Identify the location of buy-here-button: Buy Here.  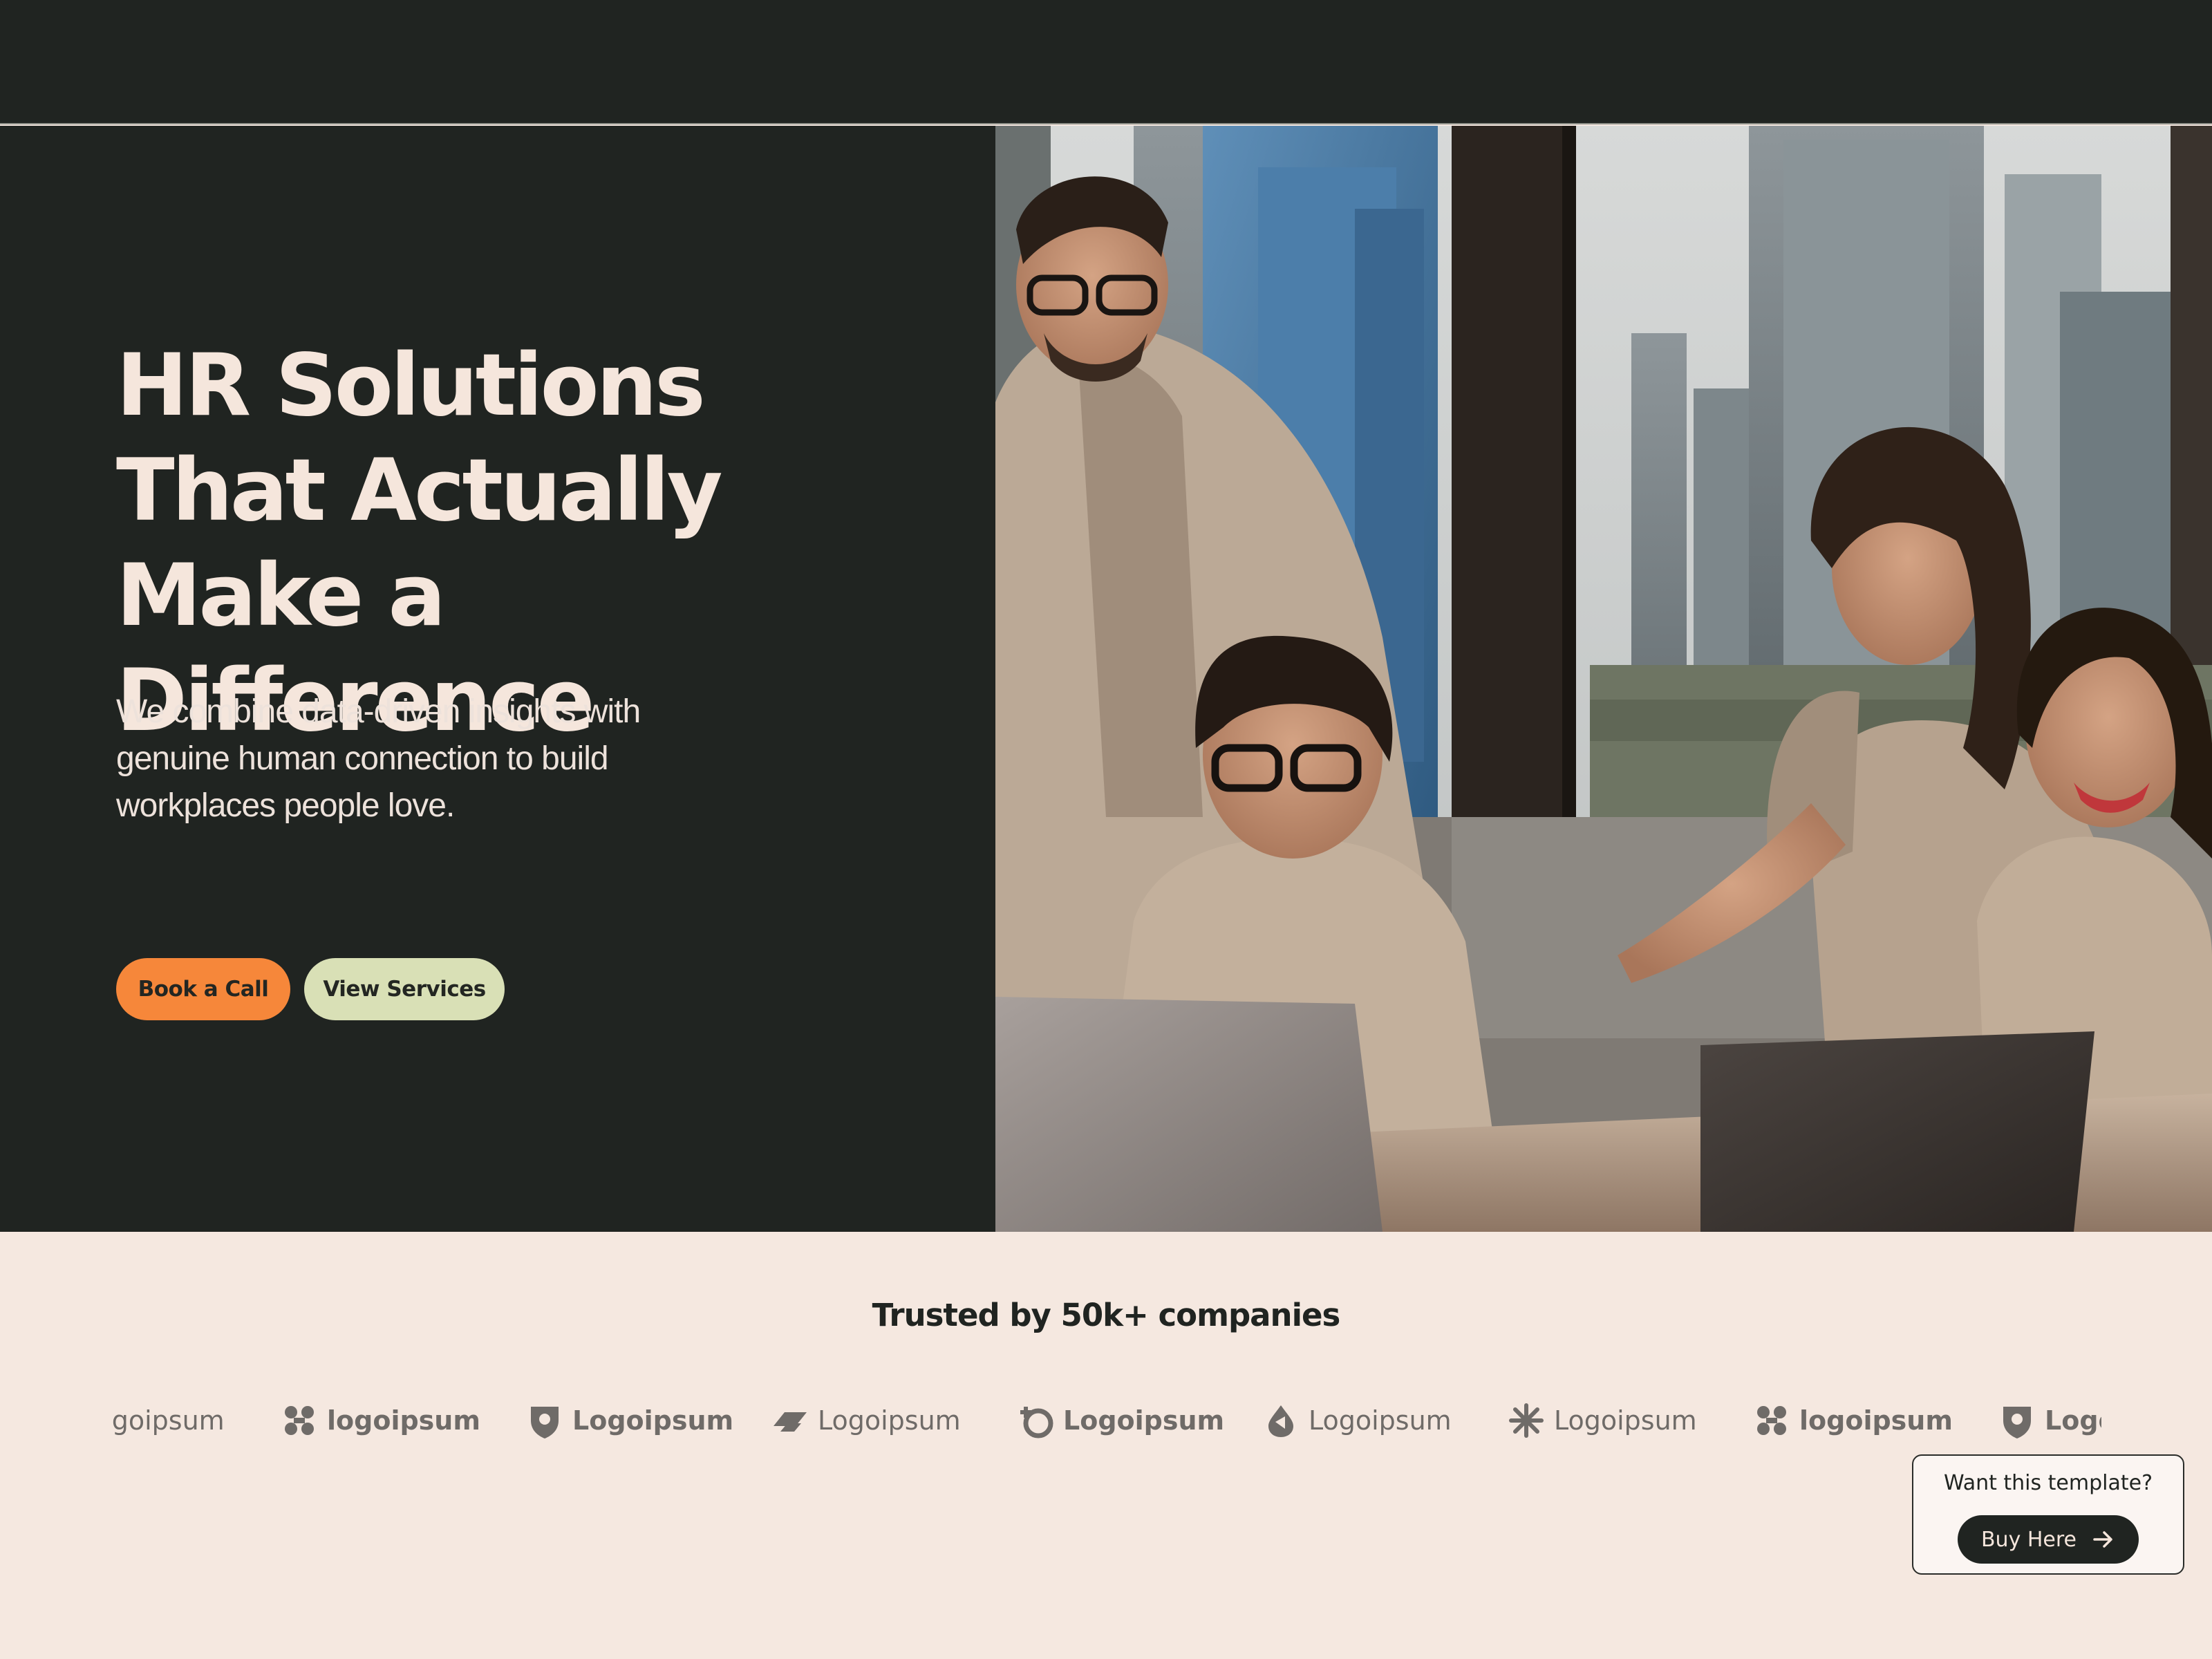
(2048, 1540).